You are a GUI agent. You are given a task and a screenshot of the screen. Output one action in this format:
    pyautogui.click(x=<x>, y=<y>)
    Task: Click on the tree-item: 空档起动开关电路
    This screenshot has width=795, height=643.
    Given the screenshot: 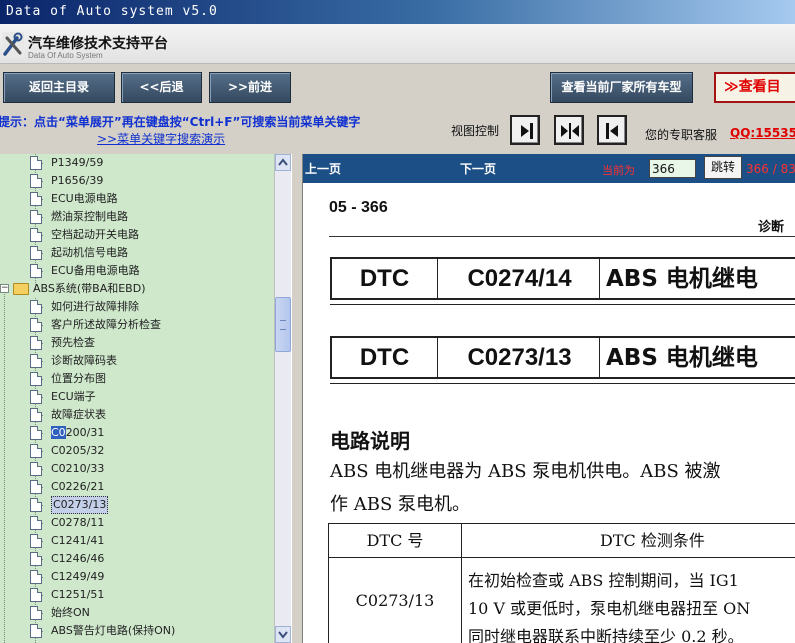 What is the action you would take?
    pyautogui.click(x=137, y=235)
    